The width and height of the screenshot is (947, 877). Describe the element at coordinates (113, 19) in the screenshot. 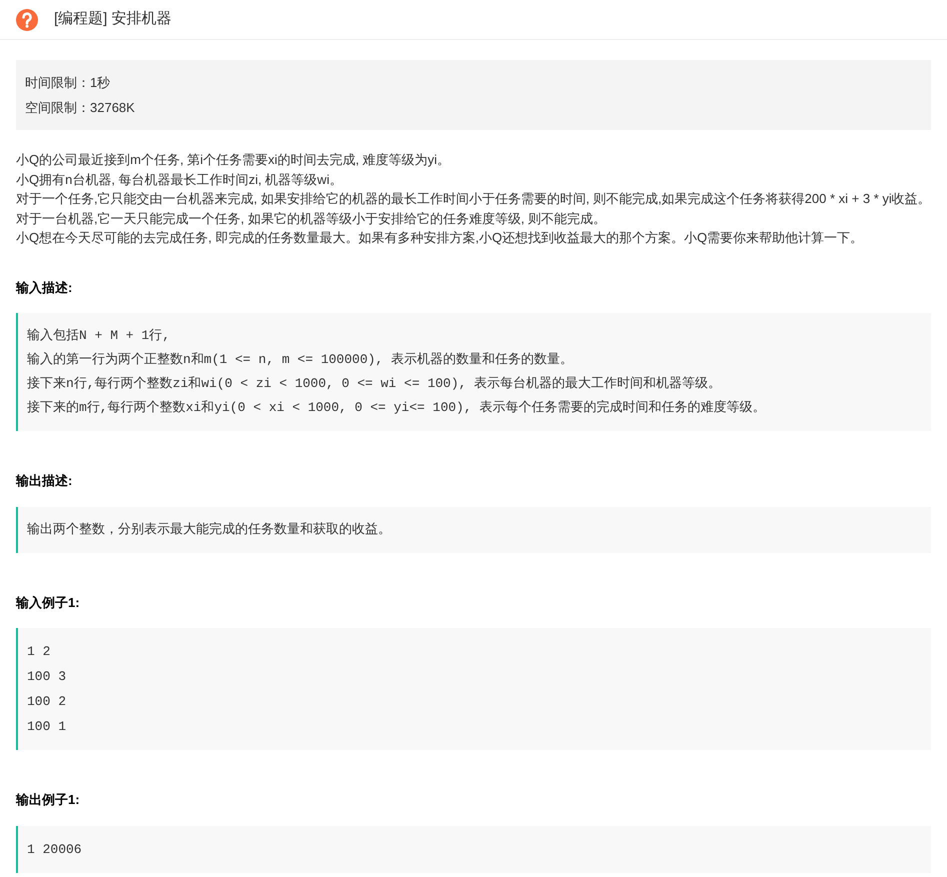

I see `problem-title: [编程题] 安排机器` at that location.